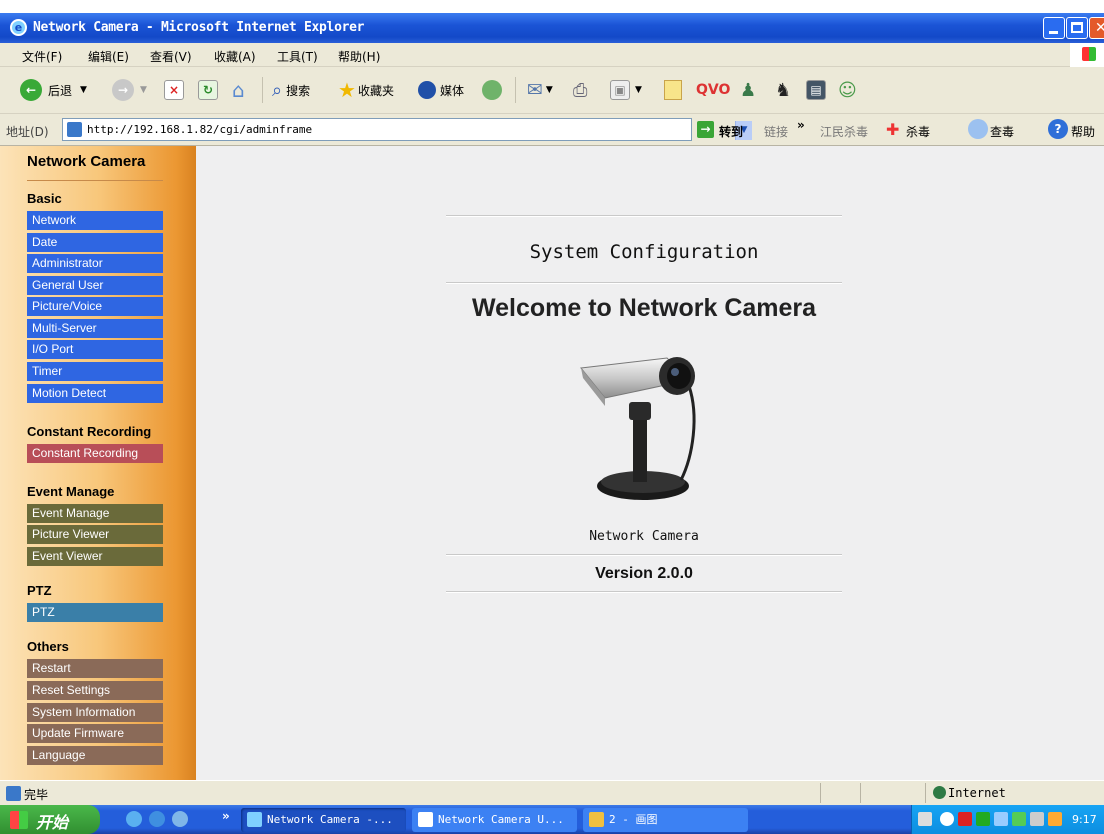  Describe the element at coordinates (644, 252) in the screenshot. I see `system-configuration-title: System Configuration` at that location.